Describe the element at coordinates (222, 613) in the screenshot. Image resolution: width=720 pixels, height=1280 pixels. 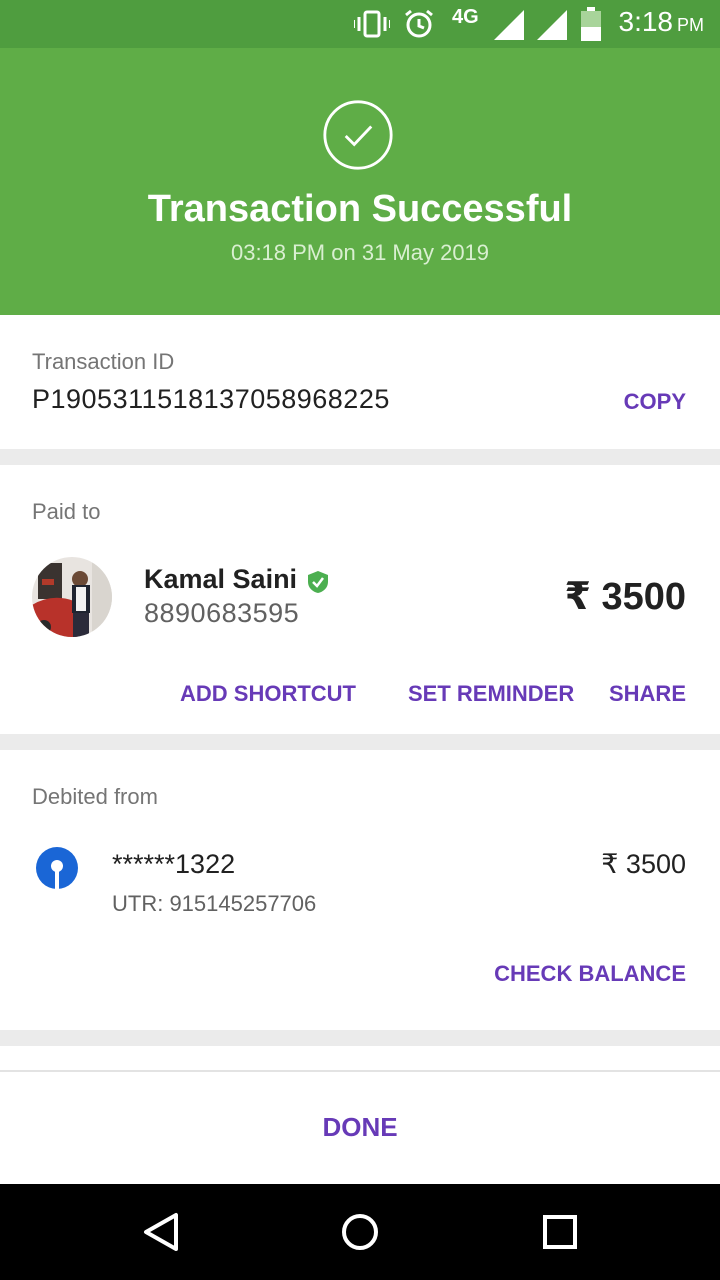
I see `payee-phone: 8890683595` at that location.